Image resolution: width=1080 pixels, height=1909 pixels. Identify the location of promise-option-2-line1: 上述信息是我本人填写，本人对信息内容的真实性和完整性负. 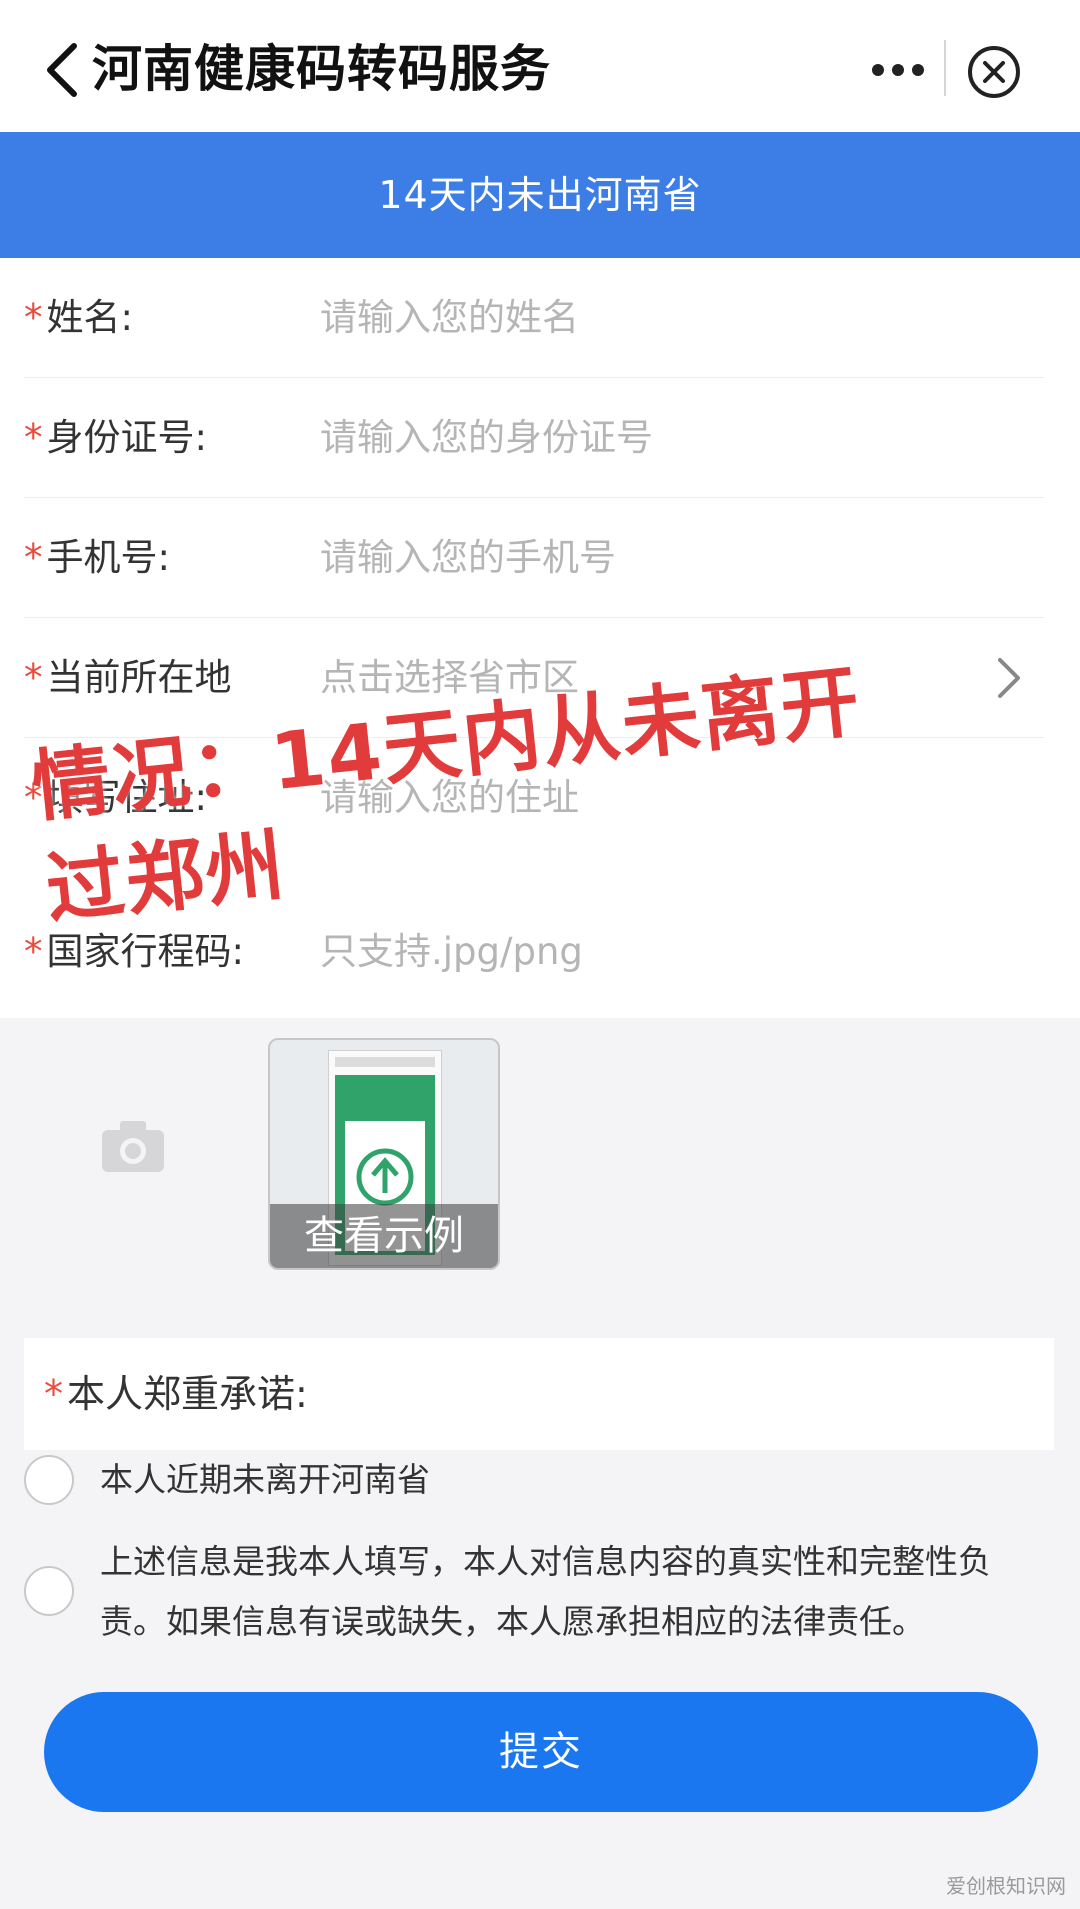
(545, 1561).